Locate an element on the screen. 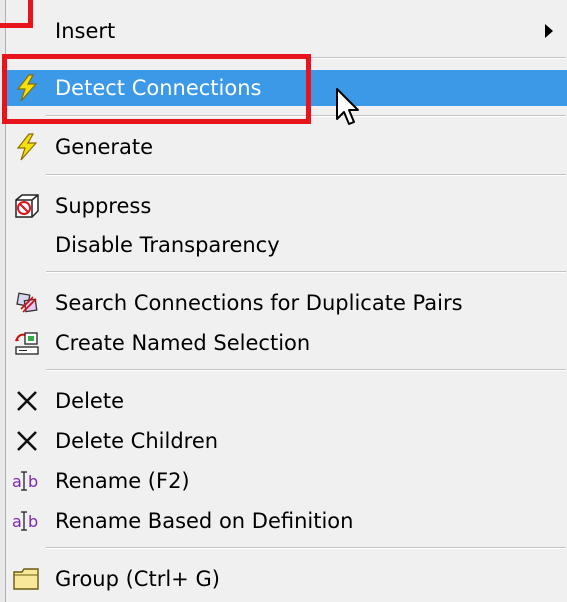  menu-item-search-duplicate-pairs: Search Connections for Duplicate Pairs is located at coordinates (286, 303).